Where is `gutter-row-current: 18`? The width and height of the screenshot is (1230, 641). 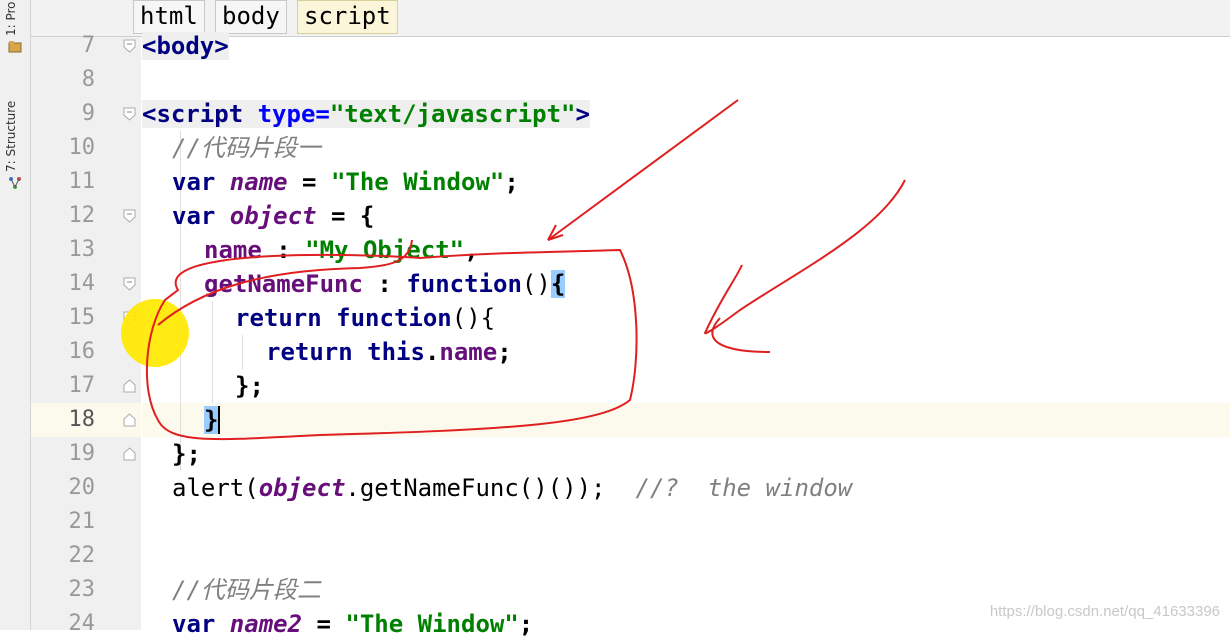
gutter-row-current: 18 is located at coordinates (99, 420).